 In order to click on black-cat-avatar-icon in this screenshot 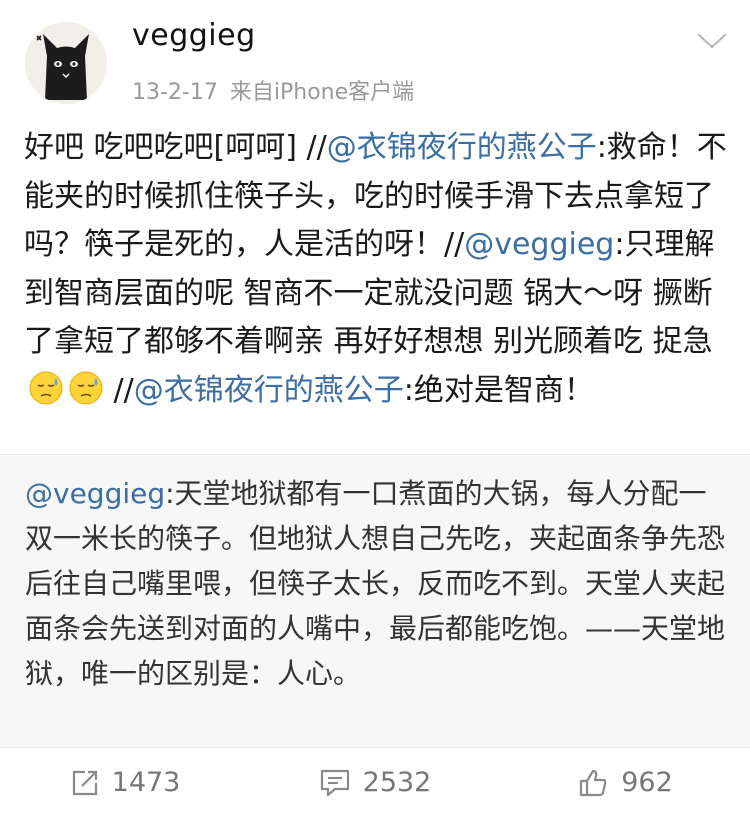, I will do `click(66, 63)`.